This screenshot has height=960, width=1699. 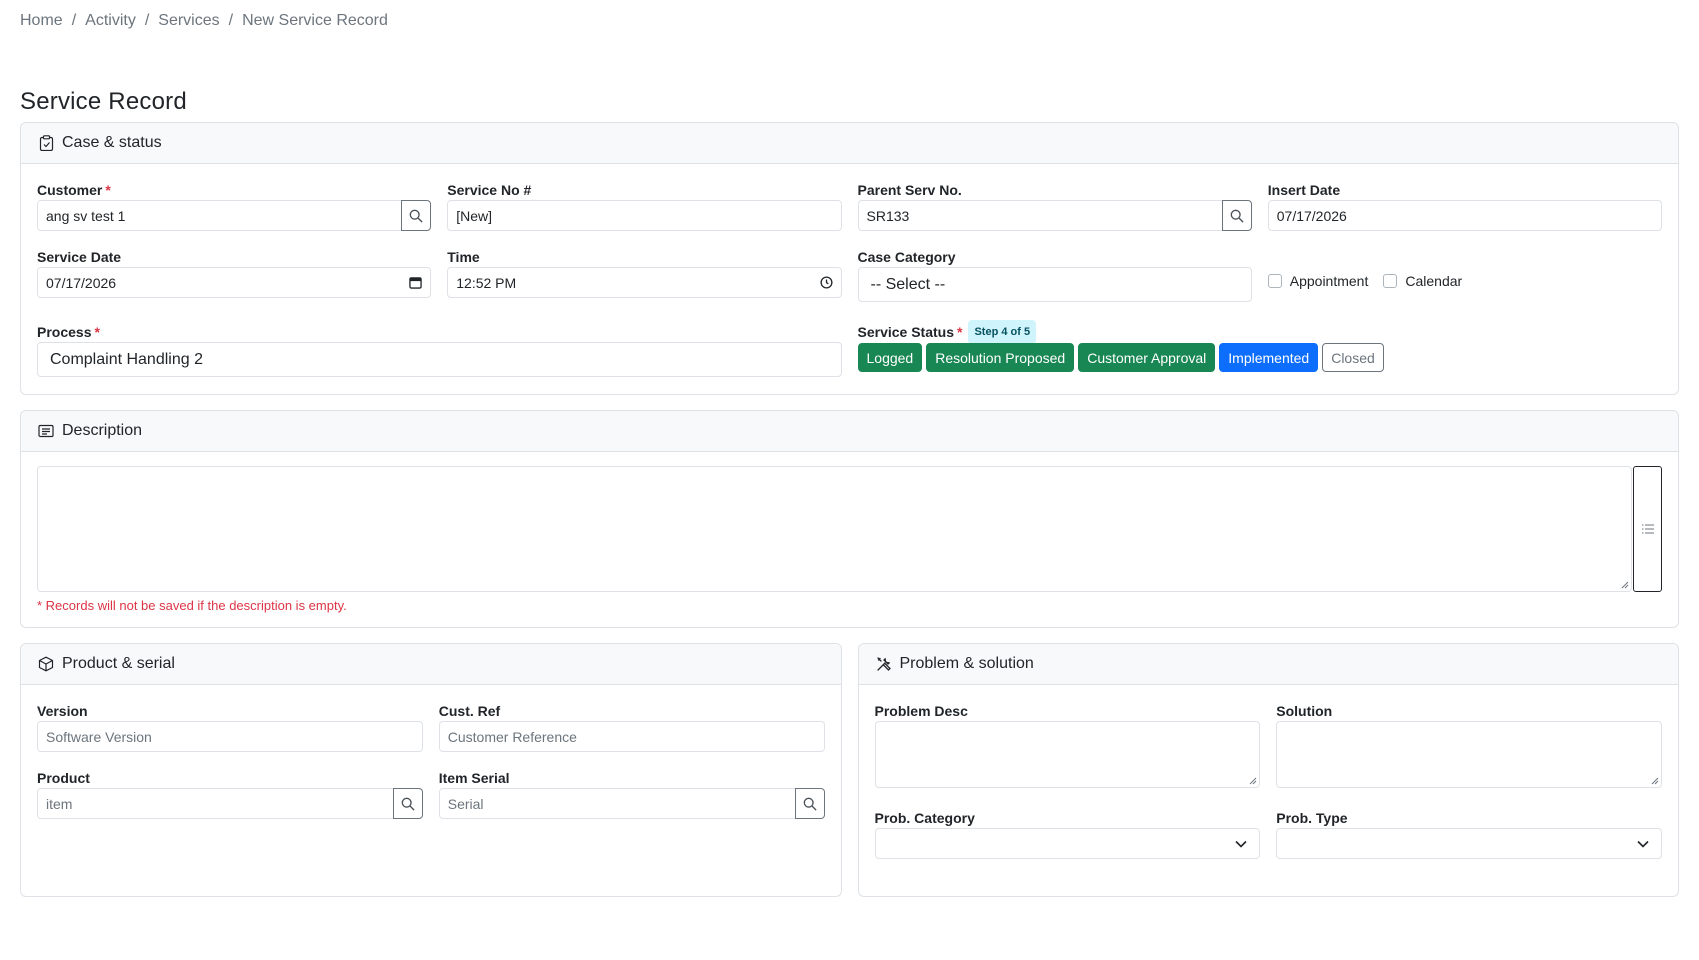 What do you see at coordinates (826, 282) in the screenshot?
I see `clock-icon` at bounding box center [826, 282].